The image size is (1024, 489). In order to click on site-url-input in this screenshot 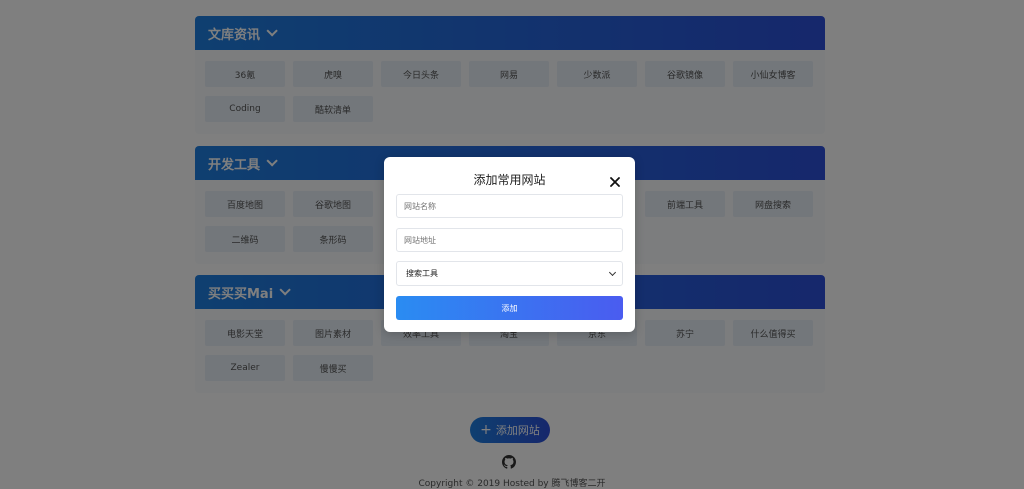, I will do `click(509, 240)`.